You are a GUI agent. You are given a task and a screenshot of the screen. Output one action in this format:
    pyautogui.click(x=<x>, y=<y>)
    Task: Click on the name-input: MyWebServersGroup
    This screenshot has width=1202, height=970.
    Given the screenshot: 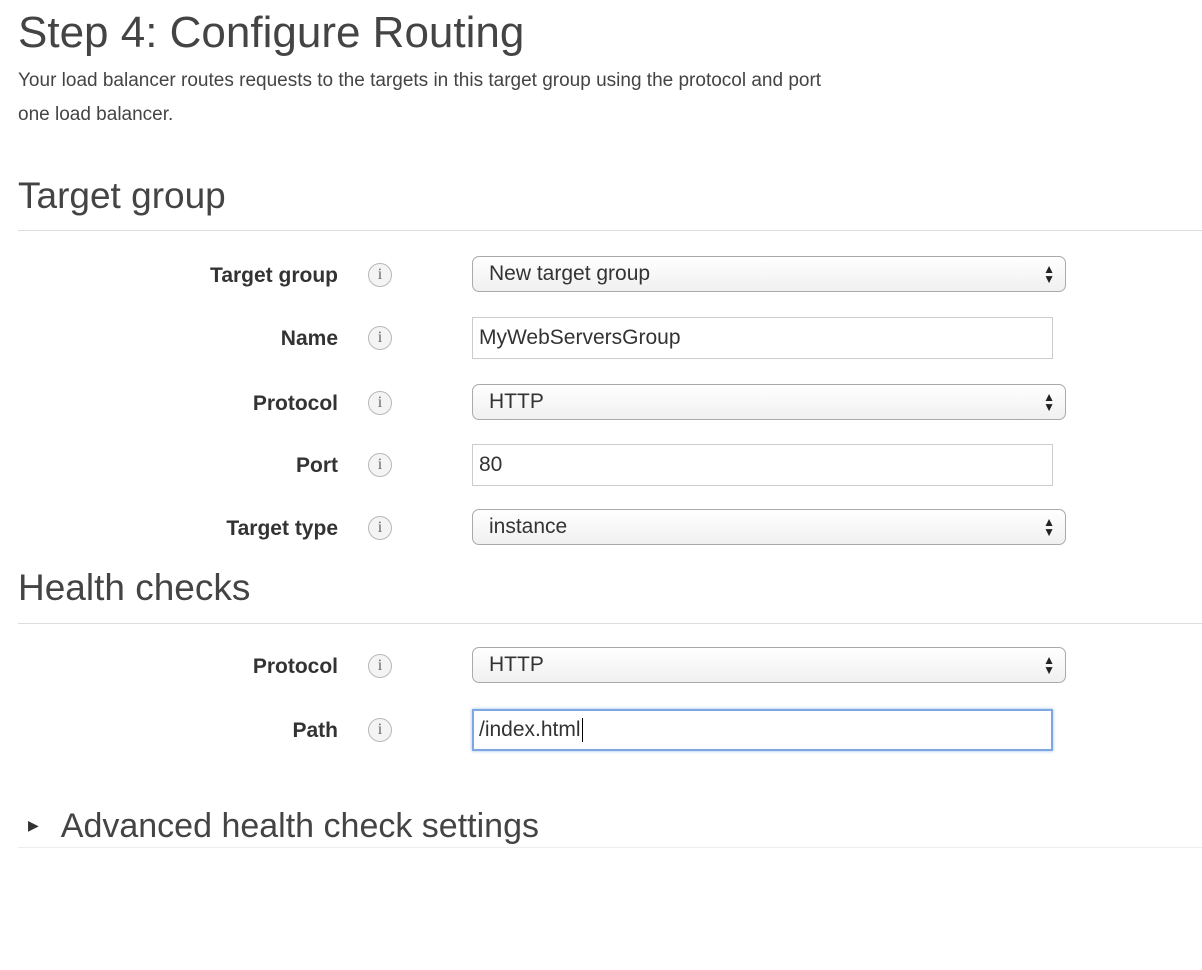 What is the action you would take?
    pyautogui.click(x=762, y=338)
    